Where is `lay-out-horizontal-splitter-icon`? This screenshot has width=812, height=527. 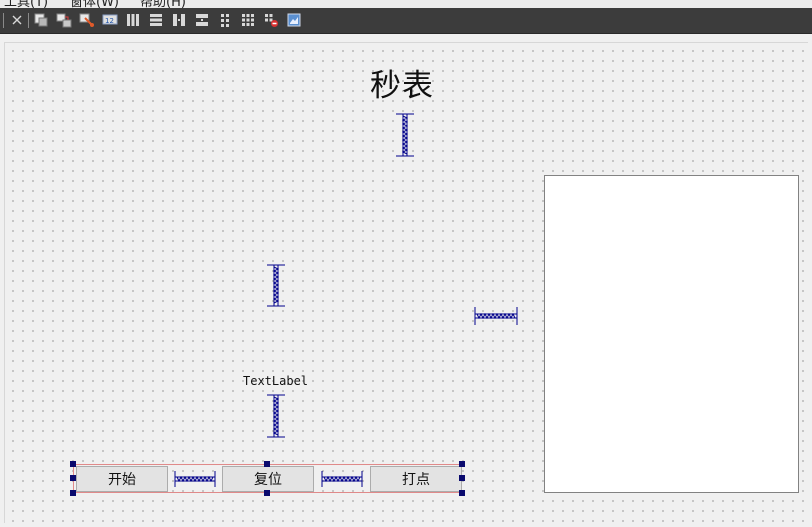 lay-out-horizontal-splitter-icon is located at coordinates (179, 20).